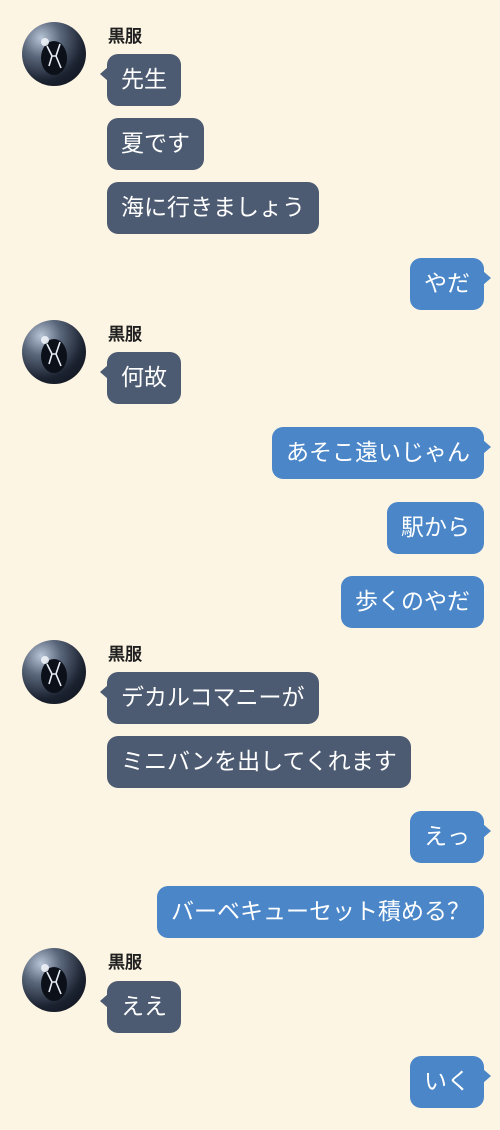 The width and height of the screenshot is (500, 1130). I want to click on message-bubble-incoming: 海に行きましょう, so click(213, 208).